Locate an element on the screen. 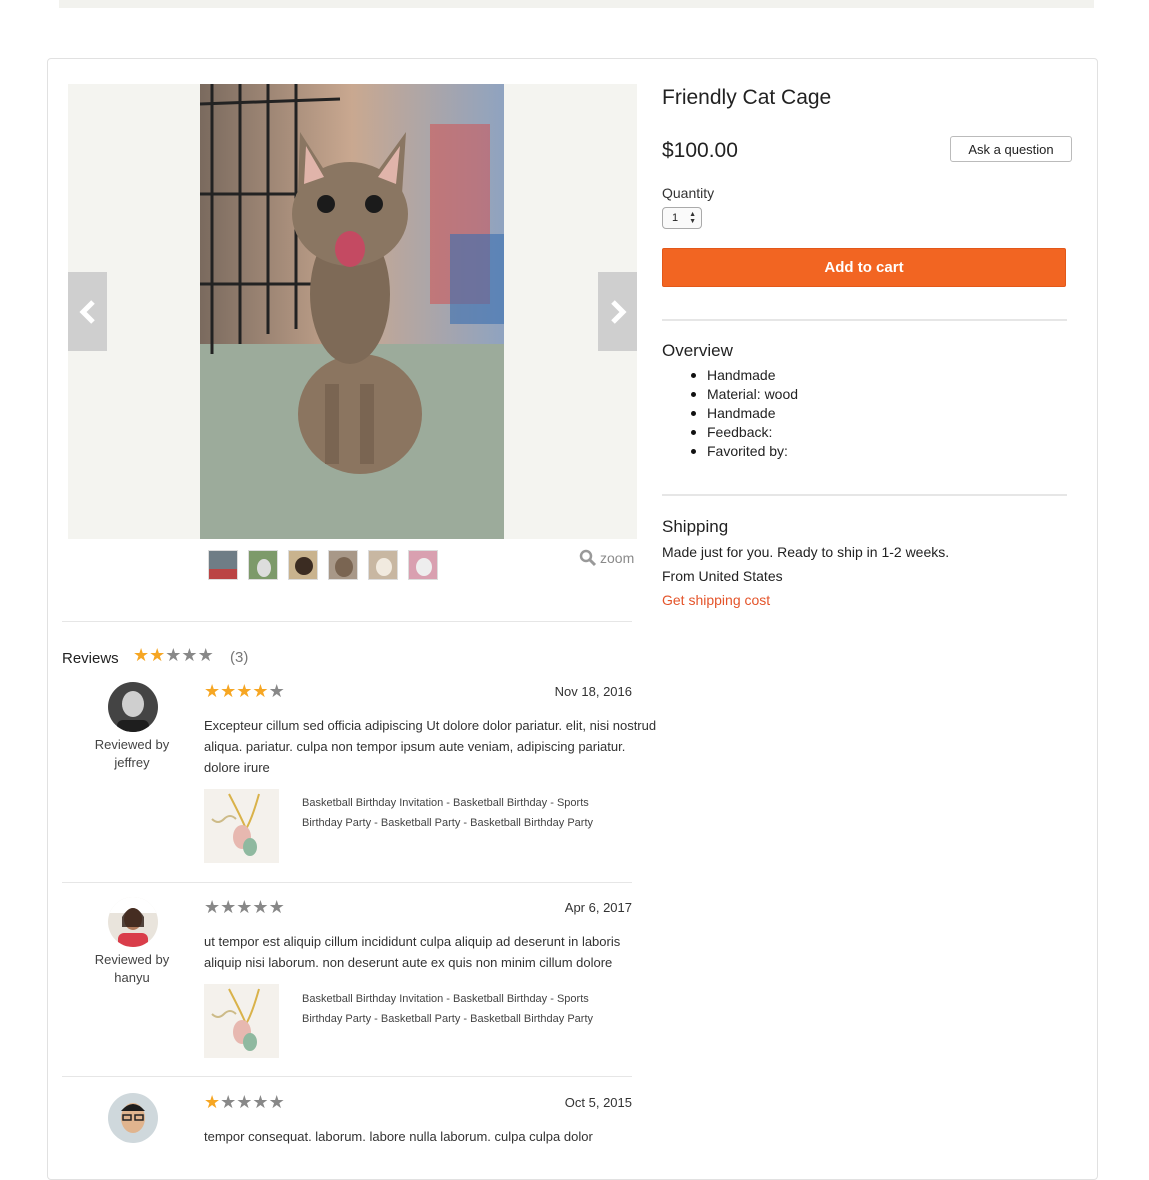 Image resolution: width=1149 pixels, height=1180 pixels. quantity-select: 1 ▲ ▼ is located at coordinates (682, 218).